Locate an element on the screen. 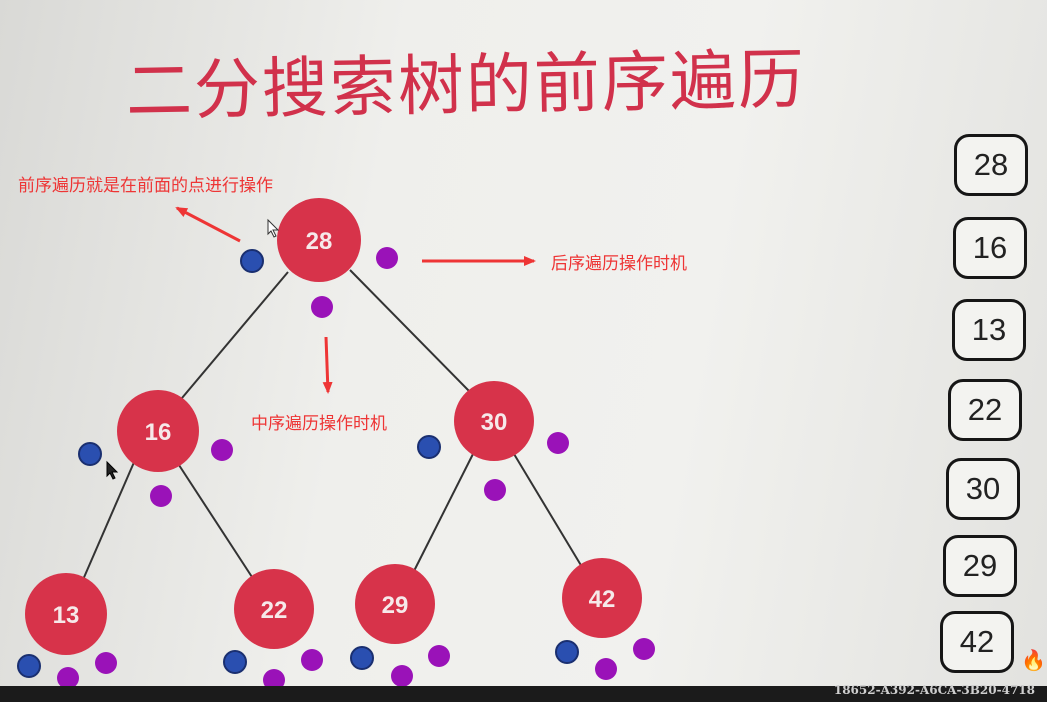  sequence-item: 28 is located at coordinates (991, 165).